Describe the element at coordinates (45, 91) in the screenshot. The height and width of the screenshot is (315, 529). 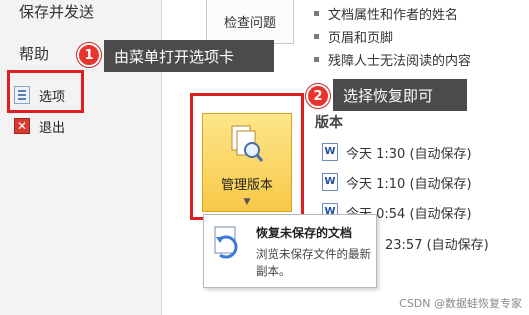
I see `options-highlight-box` at that location.